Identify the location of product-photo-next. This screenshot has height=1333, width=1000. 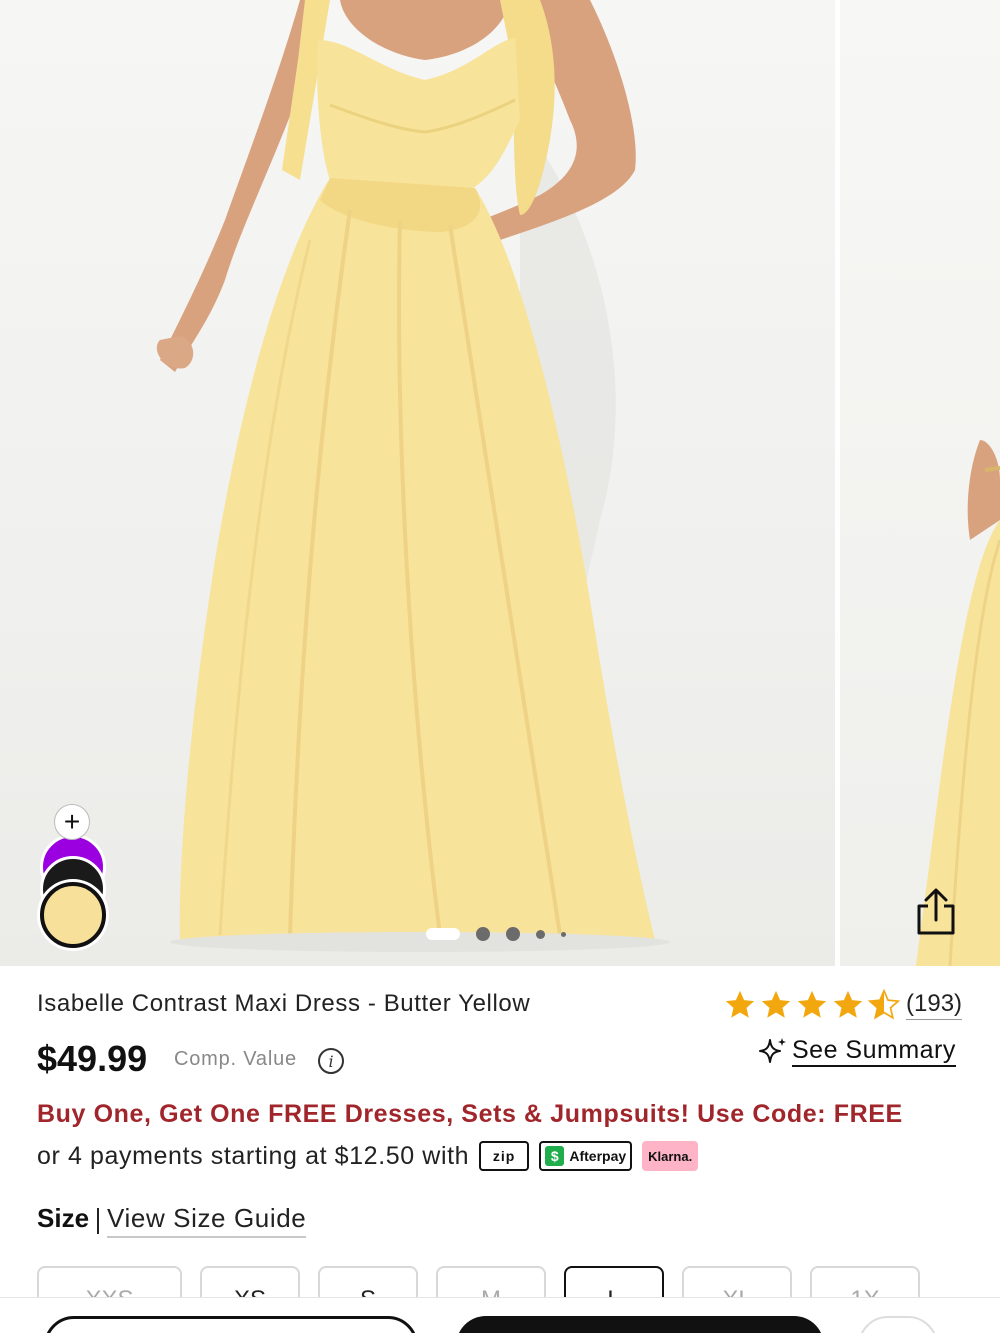
(920, 483).